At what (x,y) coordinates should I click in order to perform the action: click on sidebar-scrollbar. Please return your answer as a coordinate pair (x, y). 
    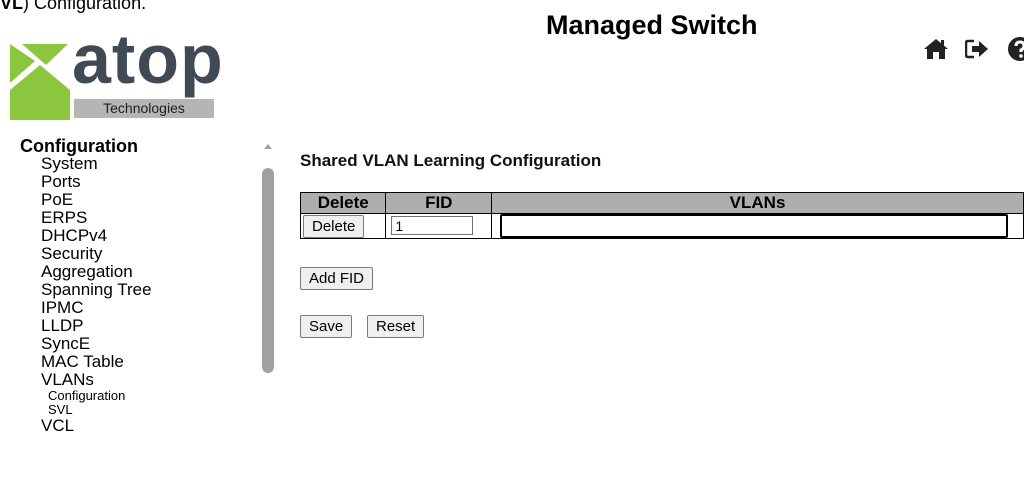
    Looking at the image, I should click on (268, 318).